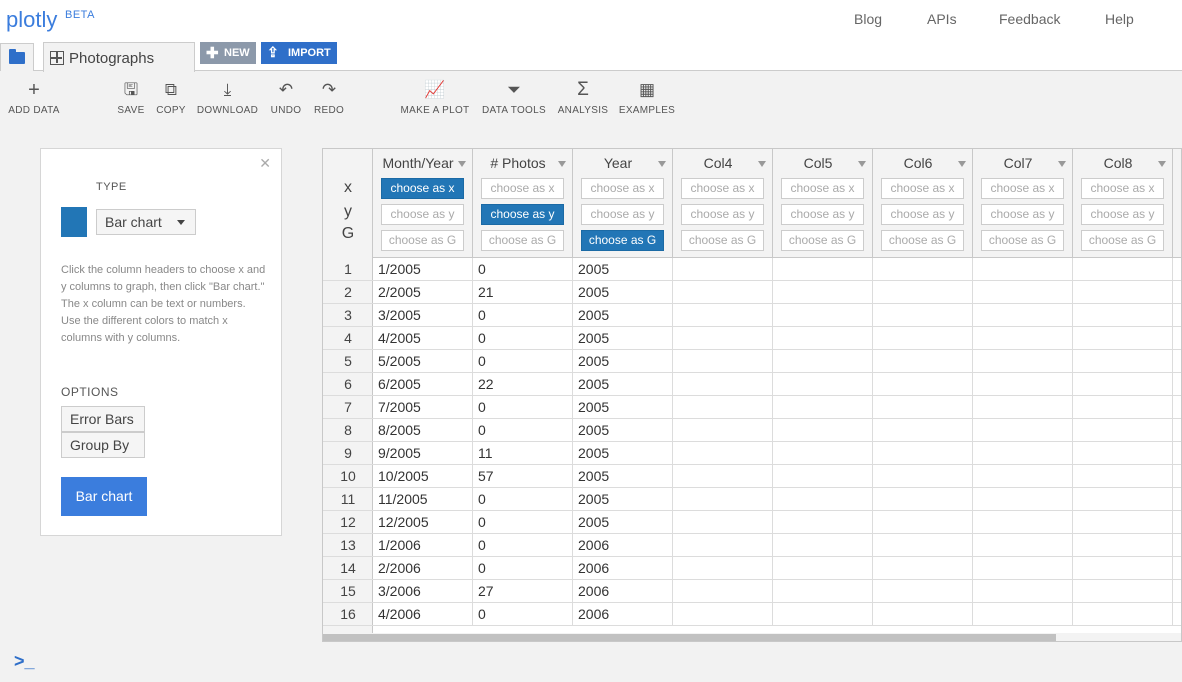 The height and width of the screenshot is (682, 1182). What do you see at coordinates (423, 453) in the screenshot?
I see `table-cell: 9/2005` at bounding box center [423, 453].